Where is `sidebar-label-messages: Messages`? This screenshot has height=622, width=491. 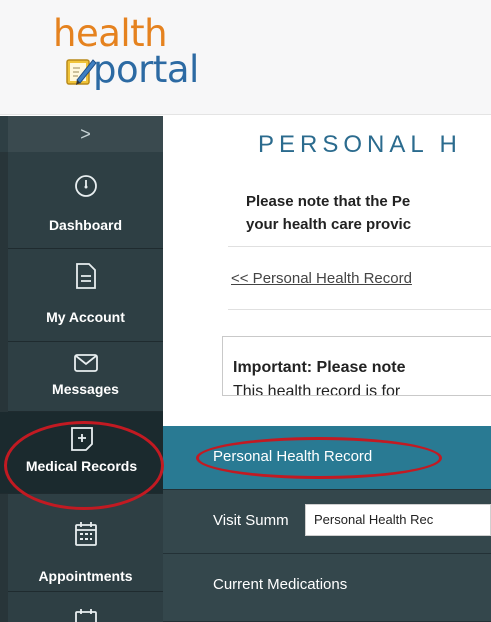
sidebar-label-messages: Messages is located at coordinates (85, 389).